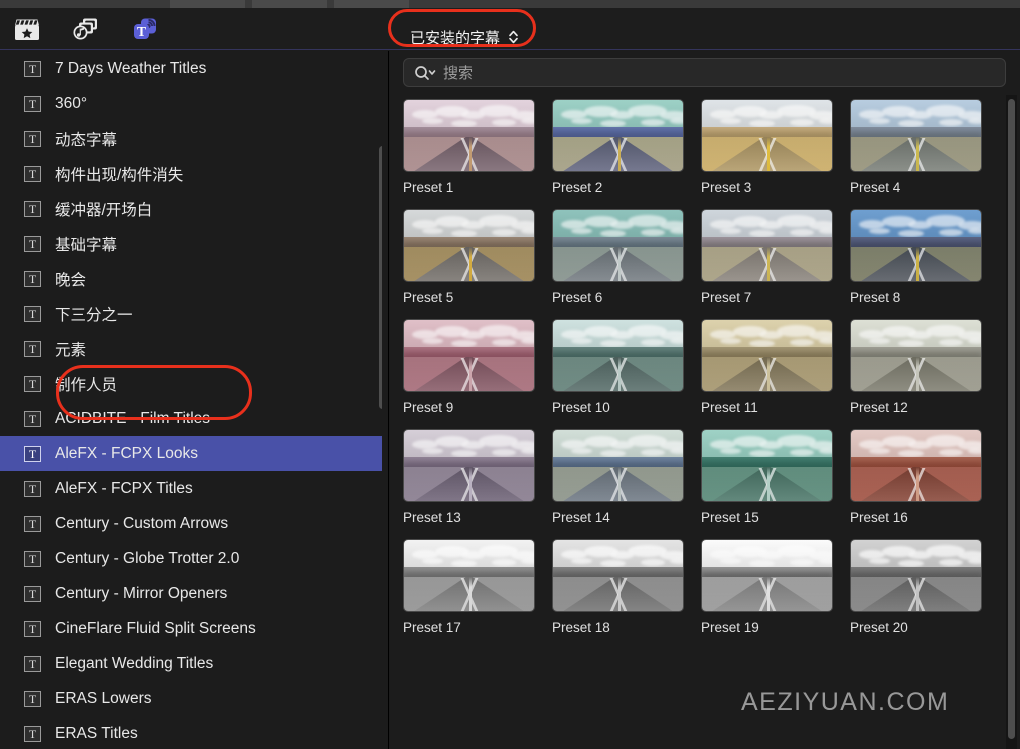  I want to click on preset-item: Preset 9, so click(469, 367).